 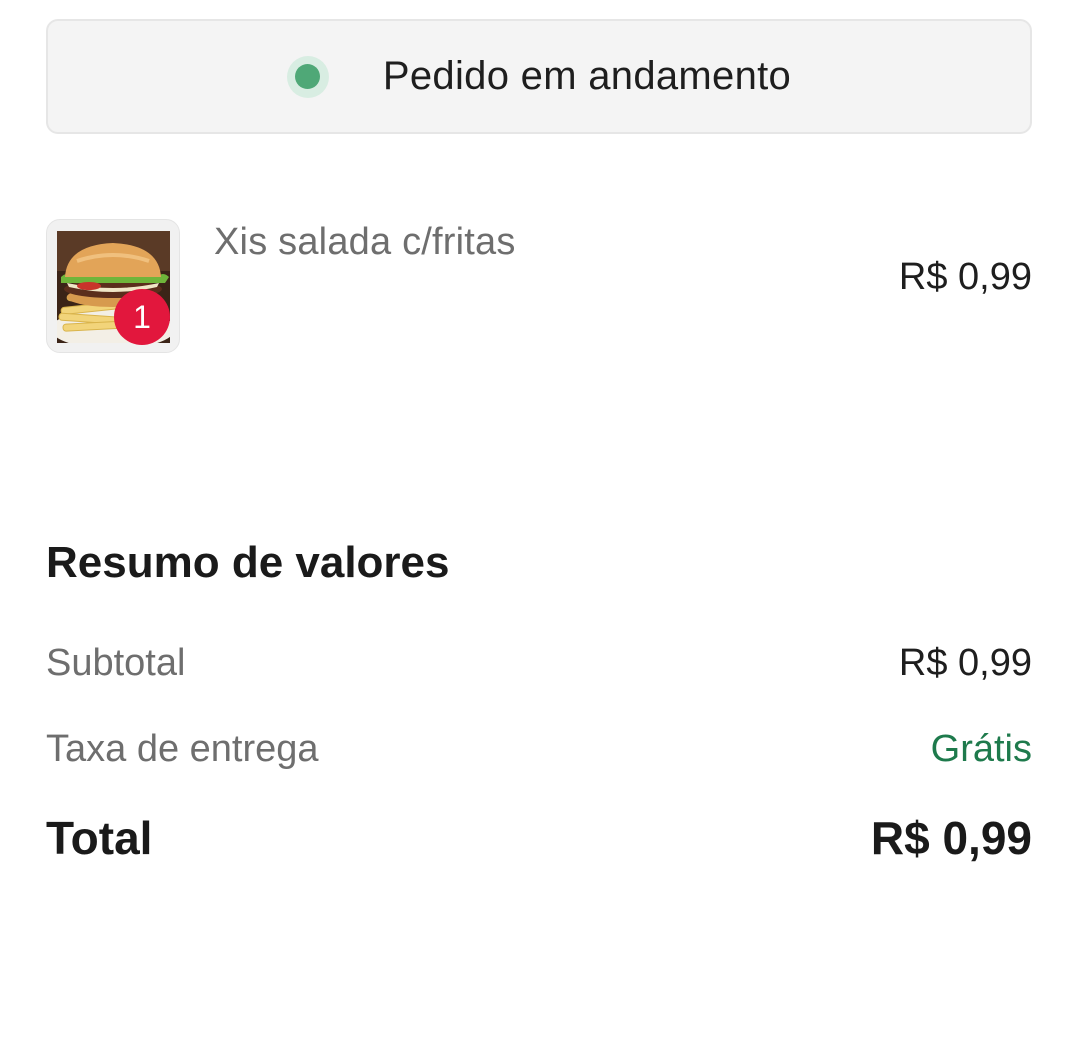 I want to click on subtotal-label: Subtotal, so click(x=116, y=663).